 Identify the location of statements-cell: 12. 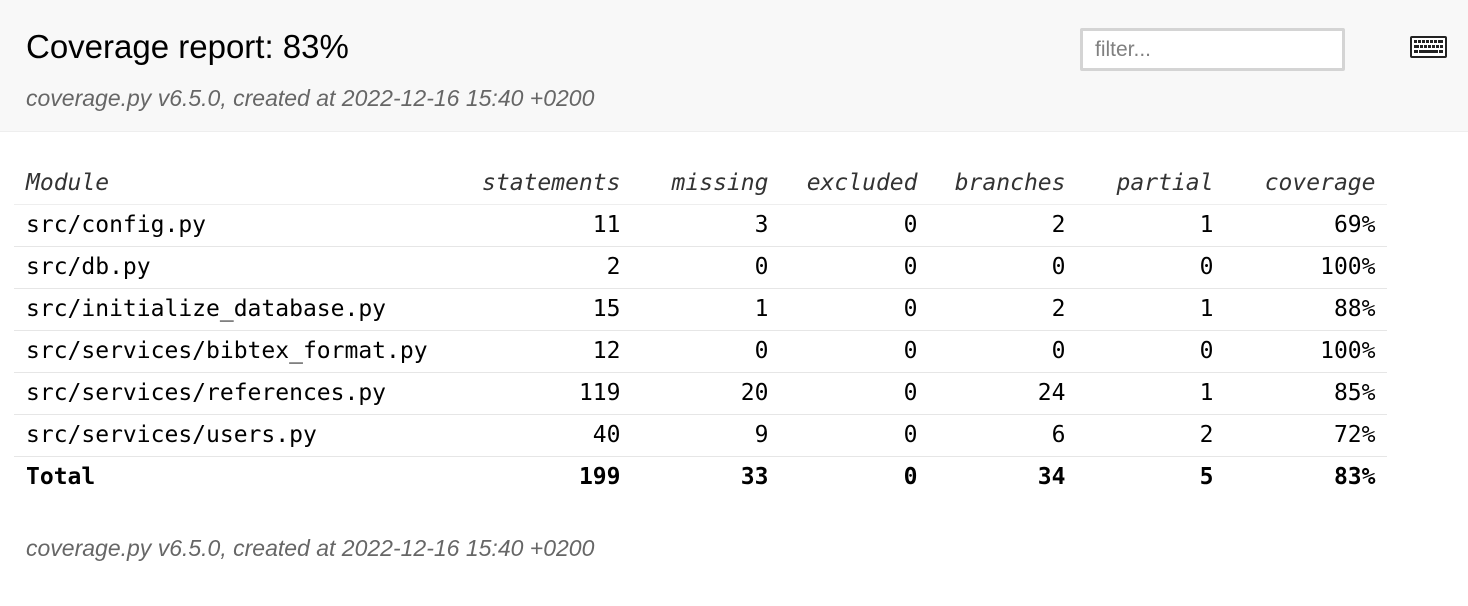
(551, 351).